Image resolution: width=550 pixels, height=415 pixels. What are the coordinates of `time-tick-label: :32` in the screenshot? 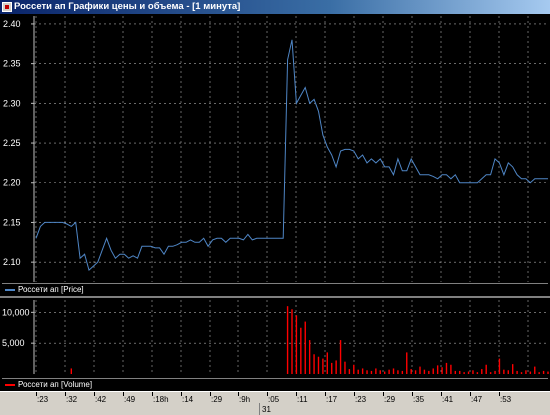 It's located at (72, 399).